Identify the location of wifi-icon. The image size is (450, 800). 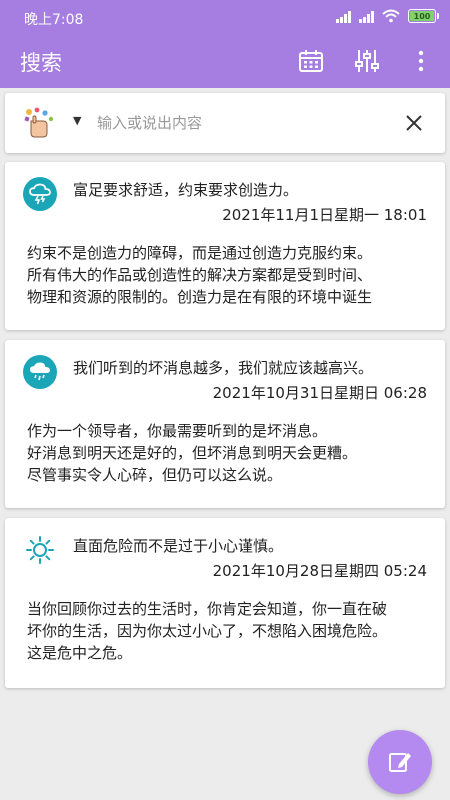
(391, 16).